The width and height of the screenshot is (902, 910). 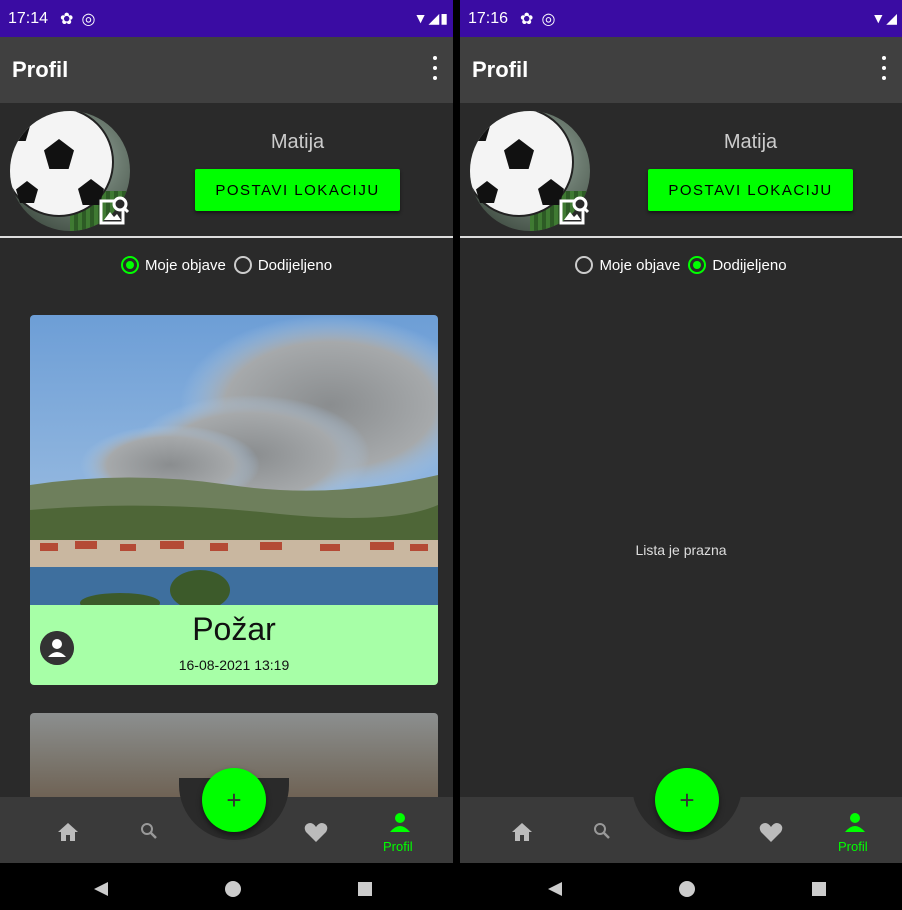 What do you see at coordinates (28, 18) in the screenshot?
I see `status-time: 17:14` at bounding box center [28, 18].